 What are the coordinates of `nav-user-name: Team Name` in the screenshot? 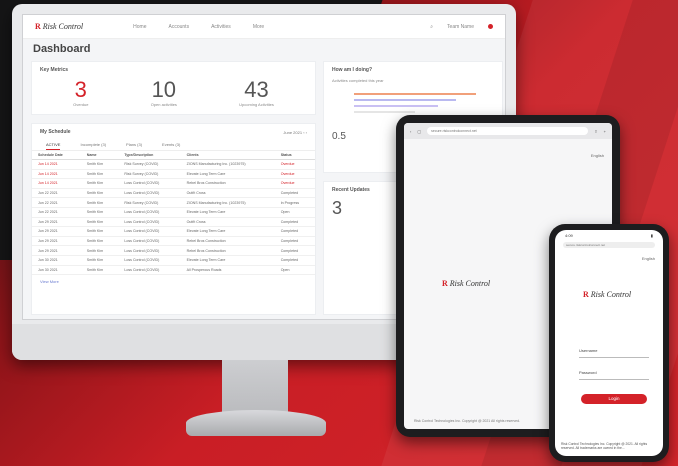 It's located at (460, 27).